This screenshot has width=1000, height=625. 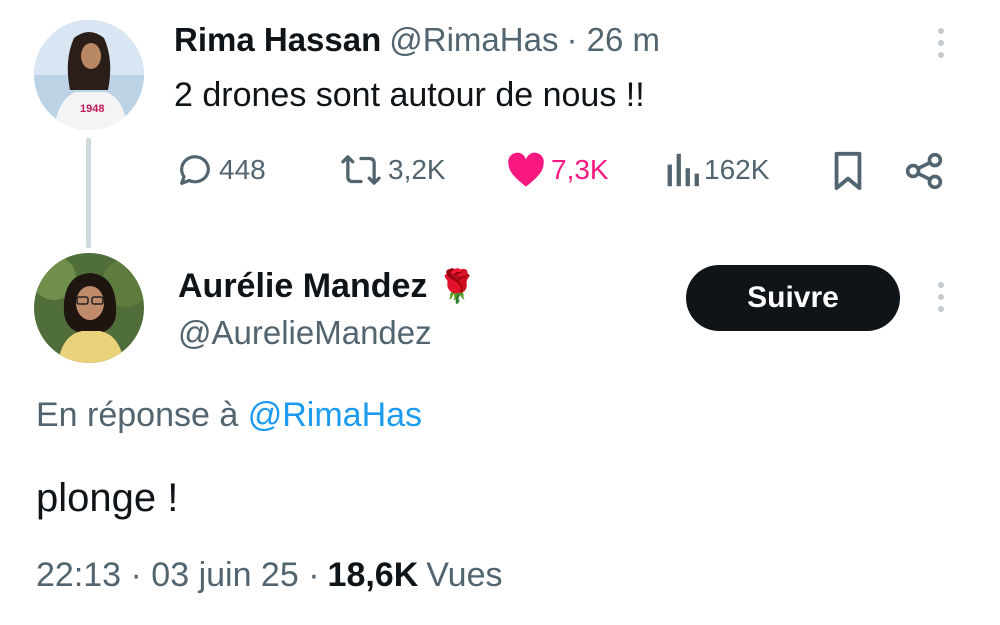 I want to click on reply-context: En réponse à @RimaHas, so click(x=229, y=415).